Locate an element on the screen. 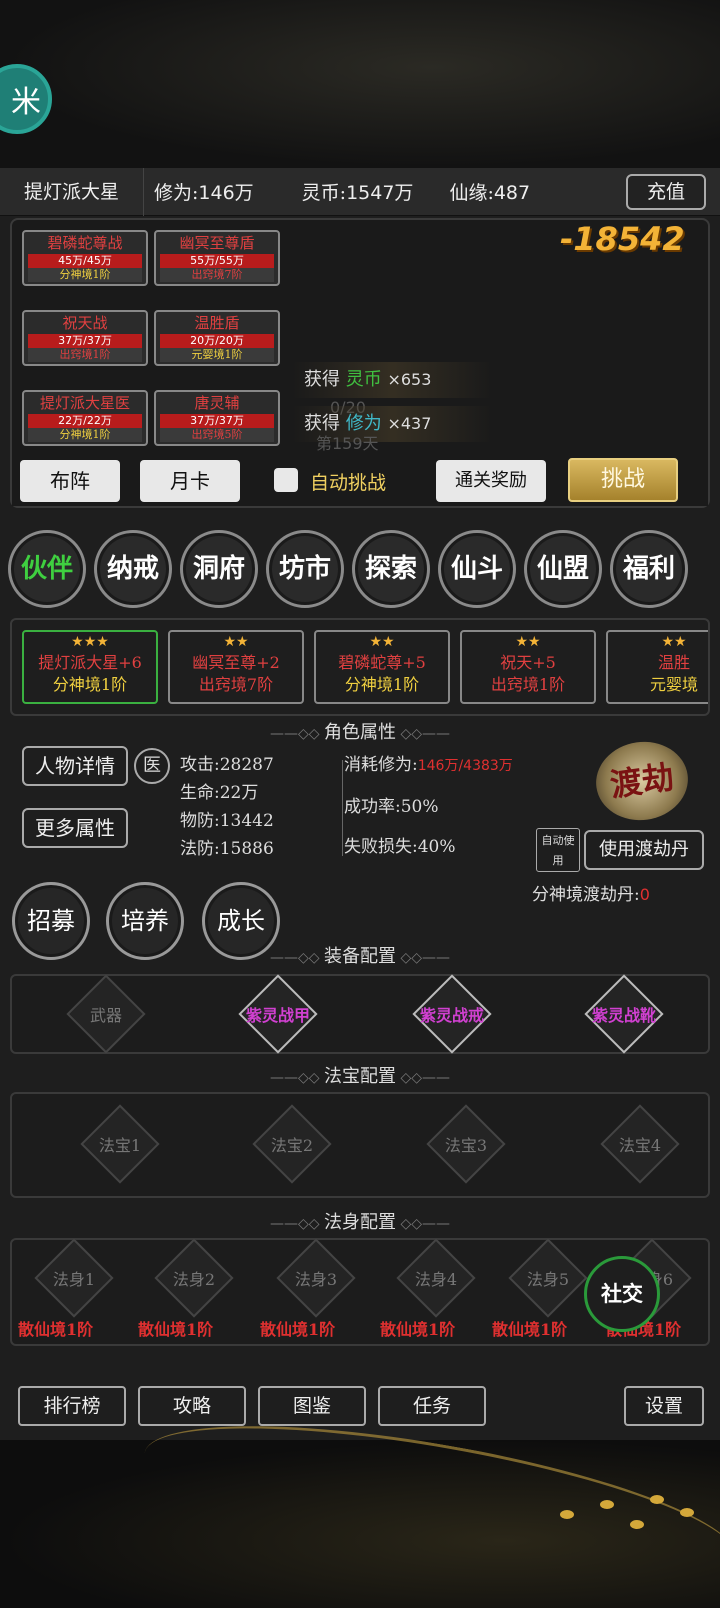 Image resolution: width=720 pixels, height=1608 pixels. slot-label: 法身1 is located at coordinates (74, 1279).